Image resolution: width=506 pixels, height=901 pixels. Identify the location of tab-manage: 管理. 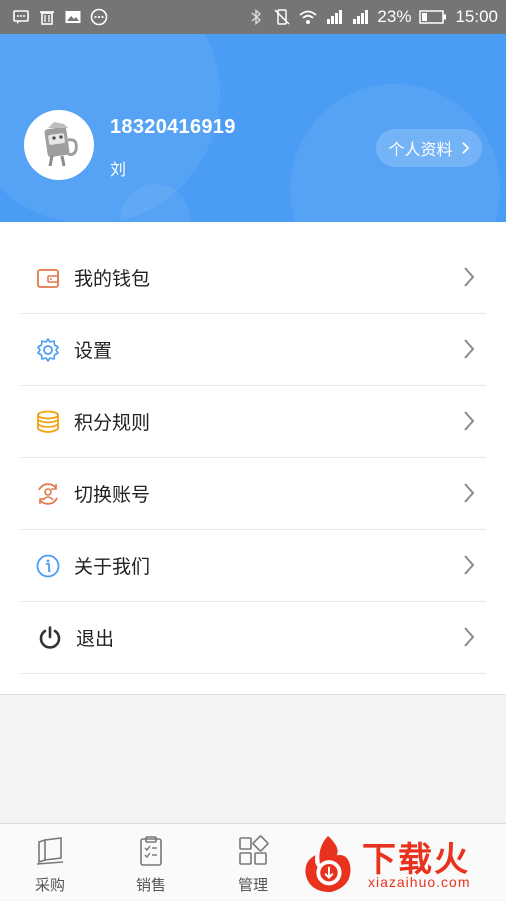
(253, 862).